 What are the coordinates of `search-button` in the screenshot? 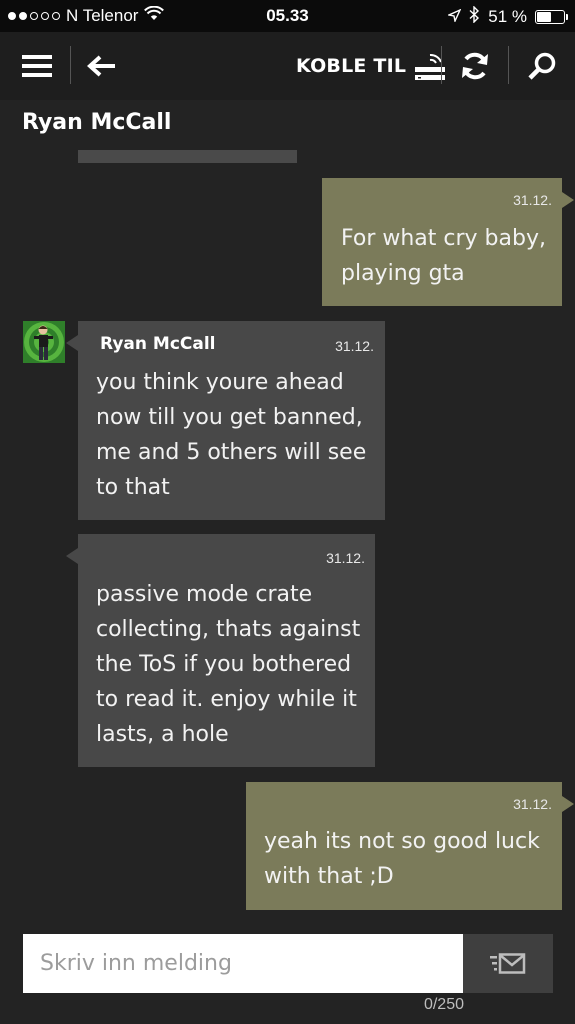 It's located at (542, 66).